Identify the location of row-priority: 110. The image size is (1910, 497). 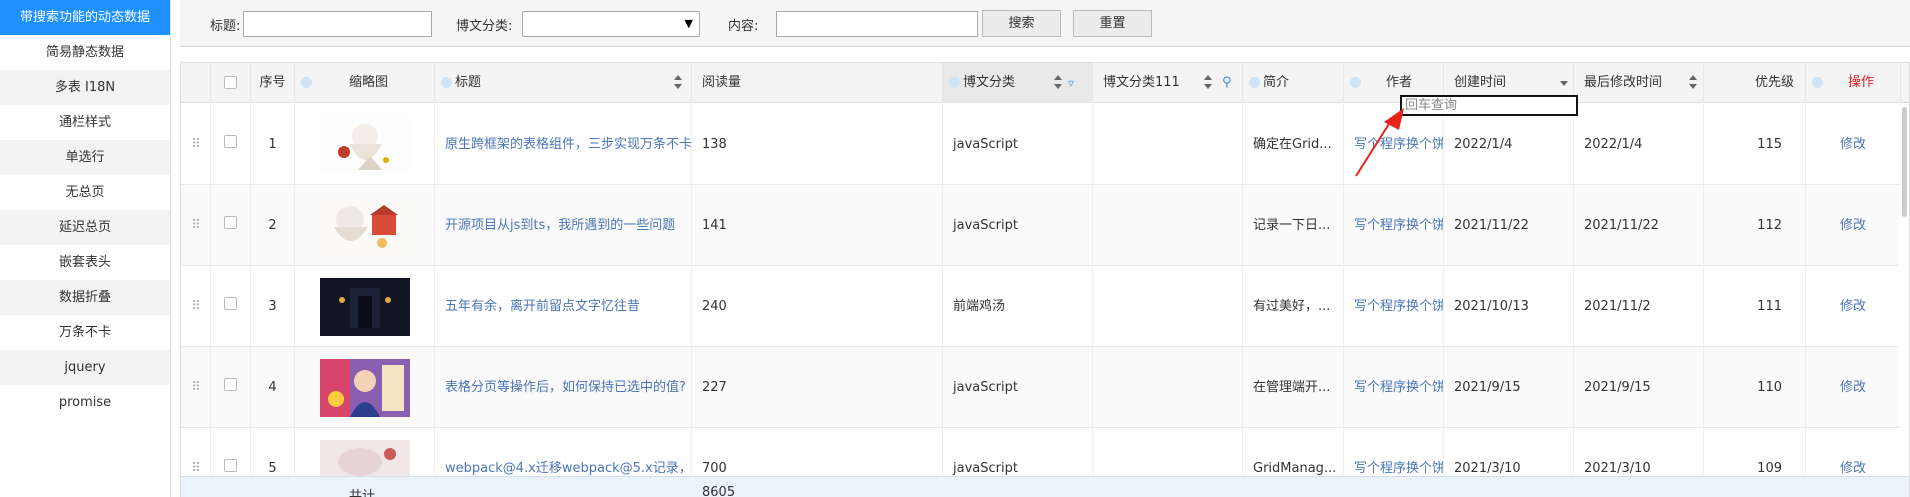
(1755, 387).